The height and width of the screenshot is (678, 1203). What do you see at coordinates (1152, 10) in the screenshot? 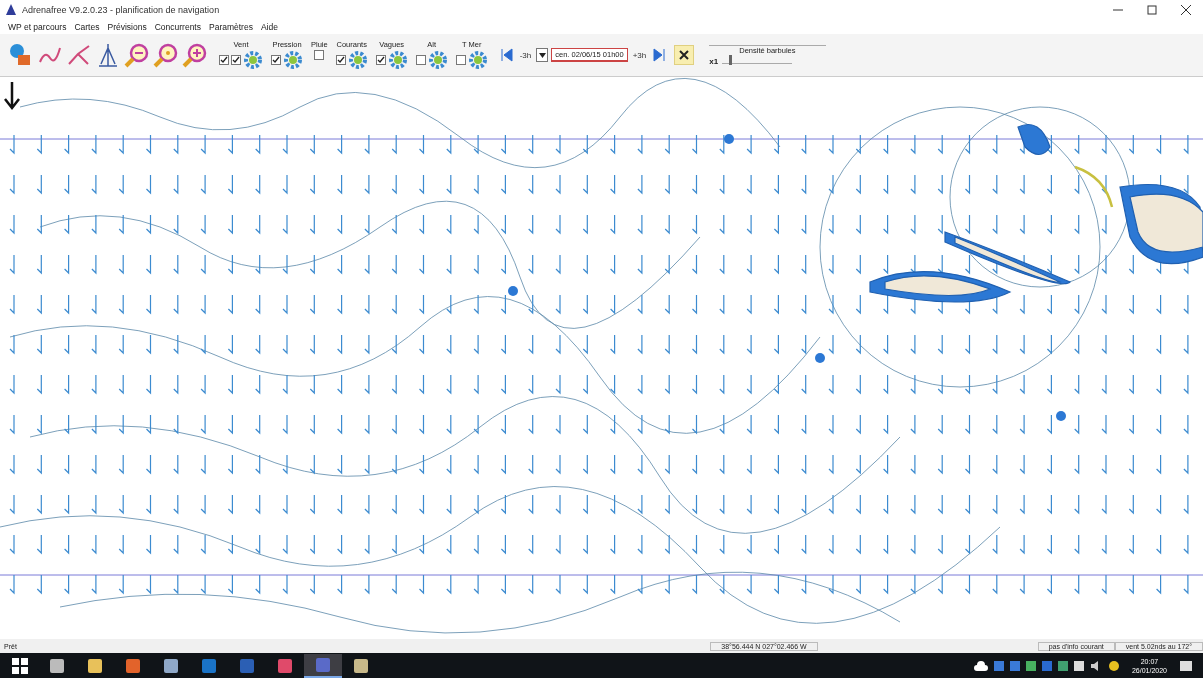
I see `restore-icon` at bounding box center [1152, 10].